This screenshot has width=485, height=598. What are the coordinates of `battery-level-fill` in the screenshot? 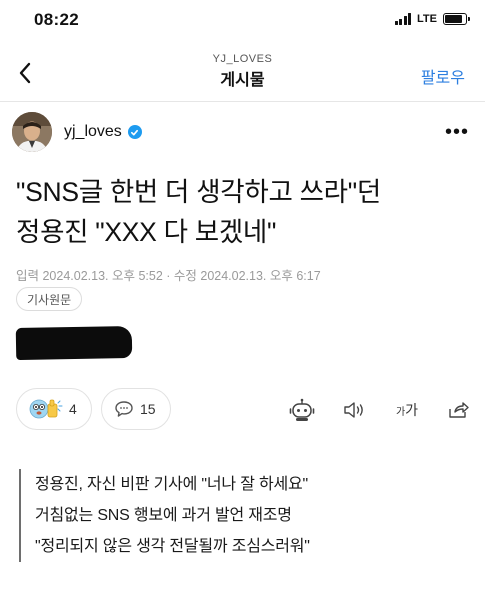 It's located at (453, 19).